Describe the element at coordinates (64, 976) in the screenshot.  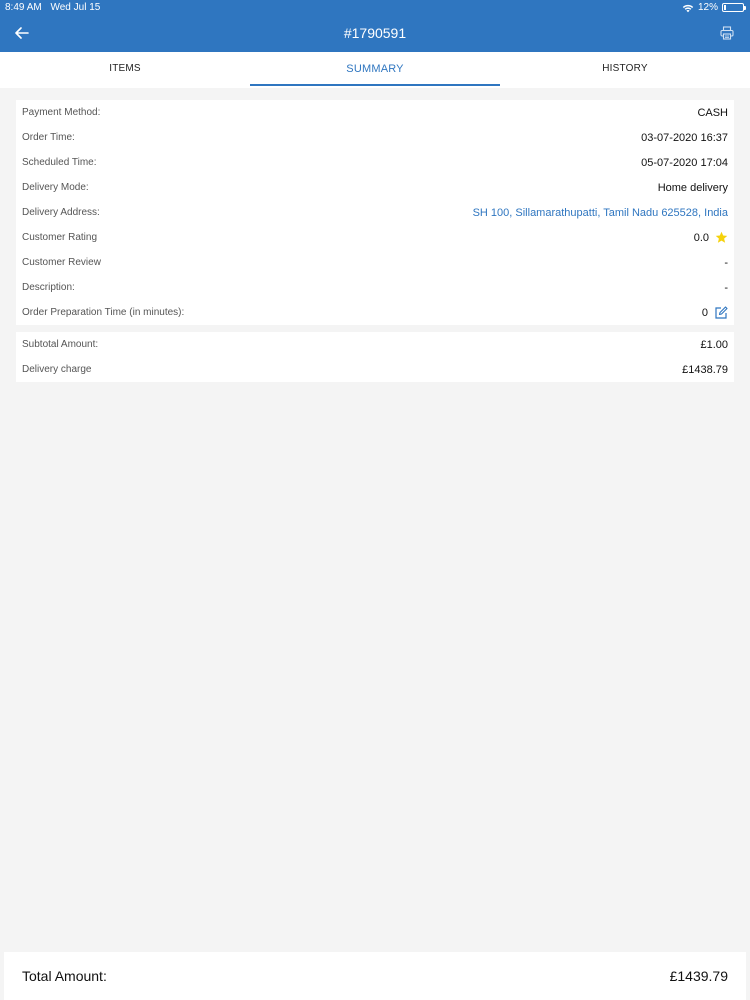
I see `total-label: Total Amount:` at that location.